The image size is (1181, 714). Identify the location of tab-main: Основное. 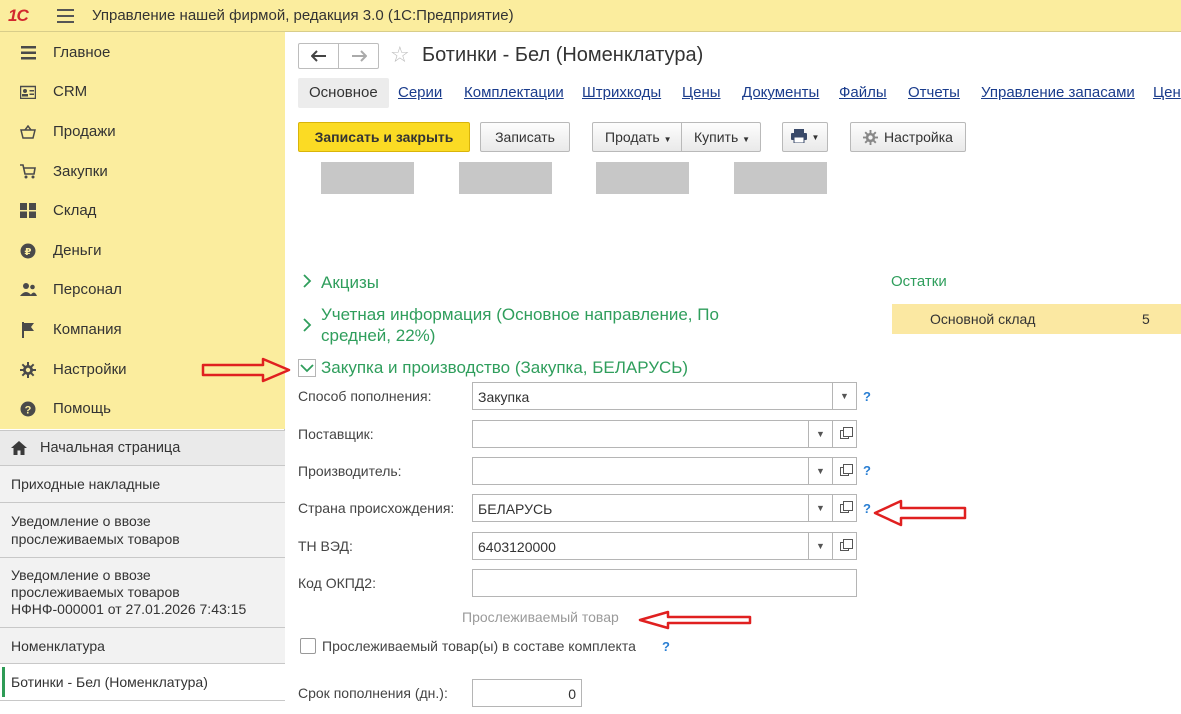
(343, 93).